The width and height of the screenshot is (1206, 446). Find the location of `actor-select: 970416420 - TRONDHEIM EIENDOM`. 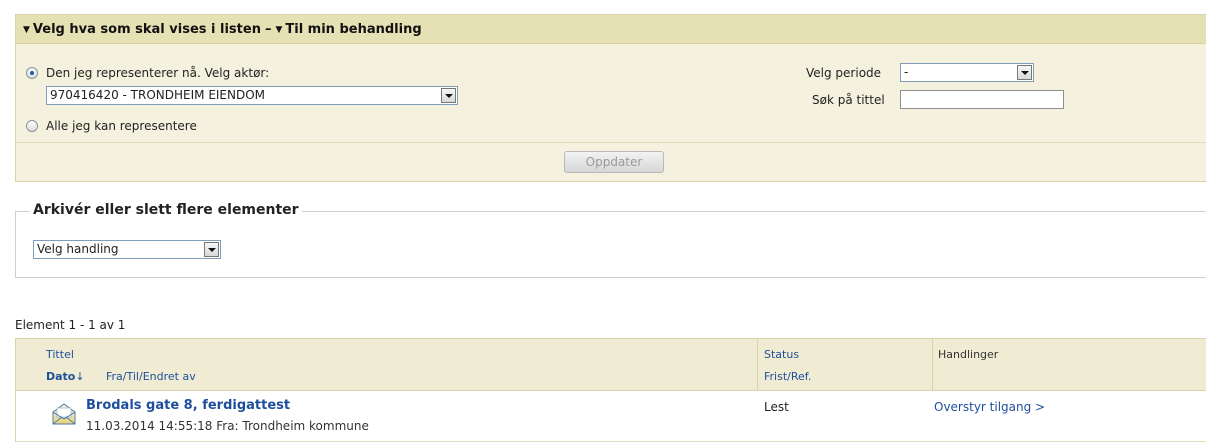

actor-select: 970416420 - TRONDHEIM EIENDOM is located at coordinates (252, 95).